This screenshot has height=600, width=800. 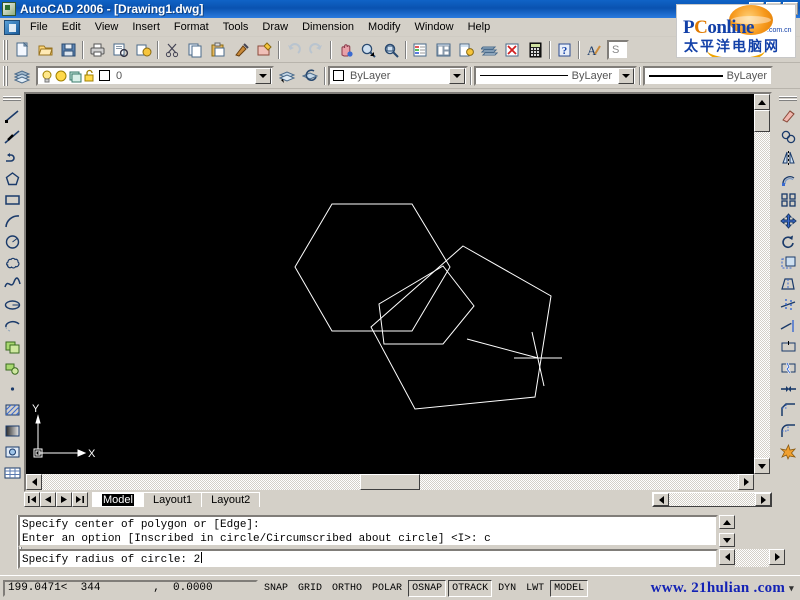 What do you see at coordinates (420, 50) in the screenshot?
I see `properties-icon` at bounding box center [420, 50].